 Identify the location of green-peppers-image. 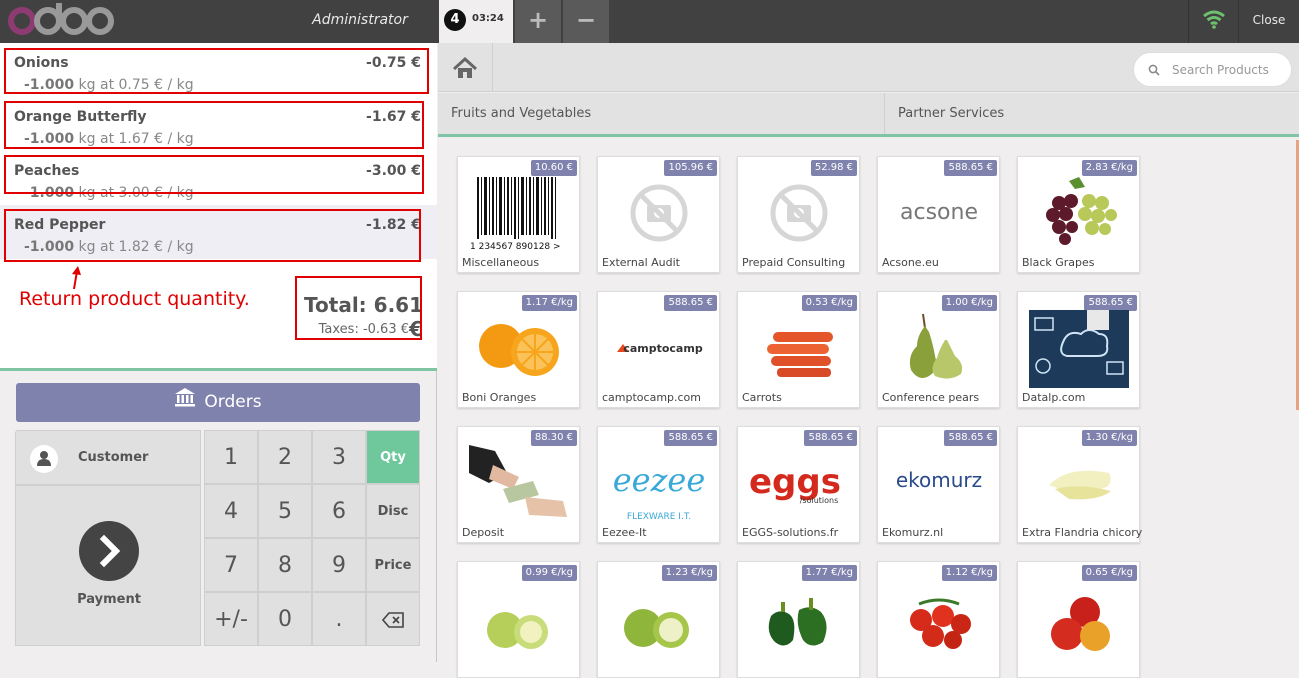
(797, 622).